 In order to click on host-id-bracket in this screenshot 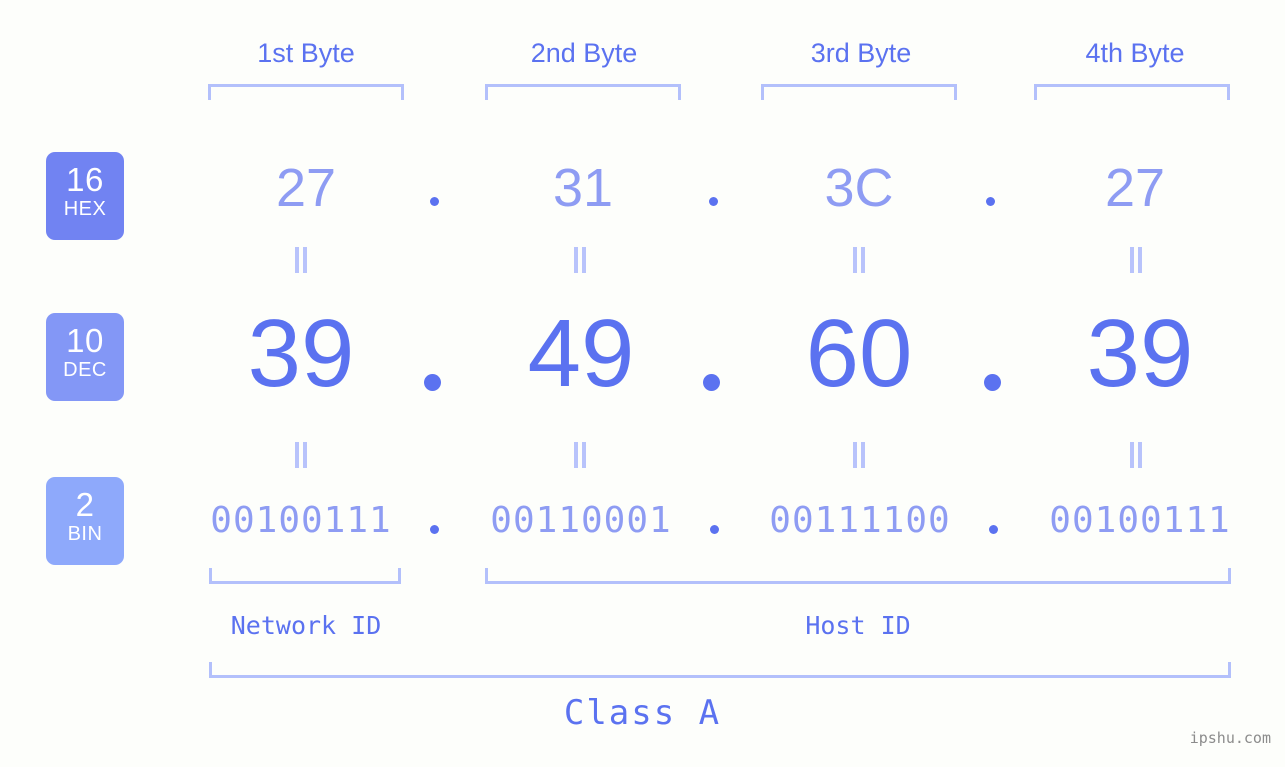, I will do `click(858, 576)`.